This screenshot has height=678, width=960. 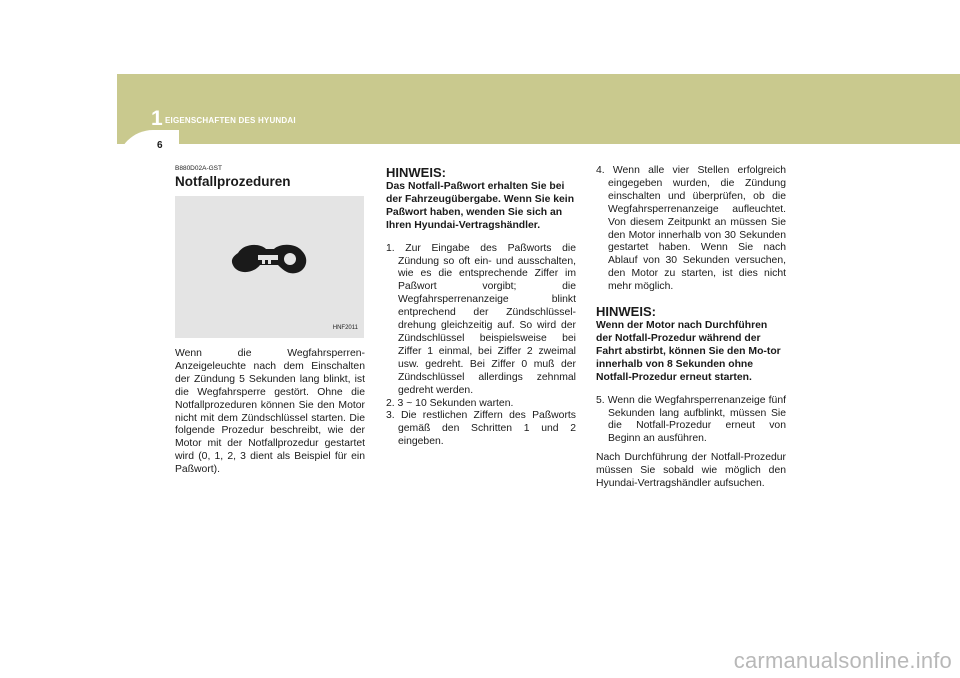 What do you see at coordinates (269, 259) in the screenshot?
I see `immobilizer-key-icon` at bounding box center [269, 259].